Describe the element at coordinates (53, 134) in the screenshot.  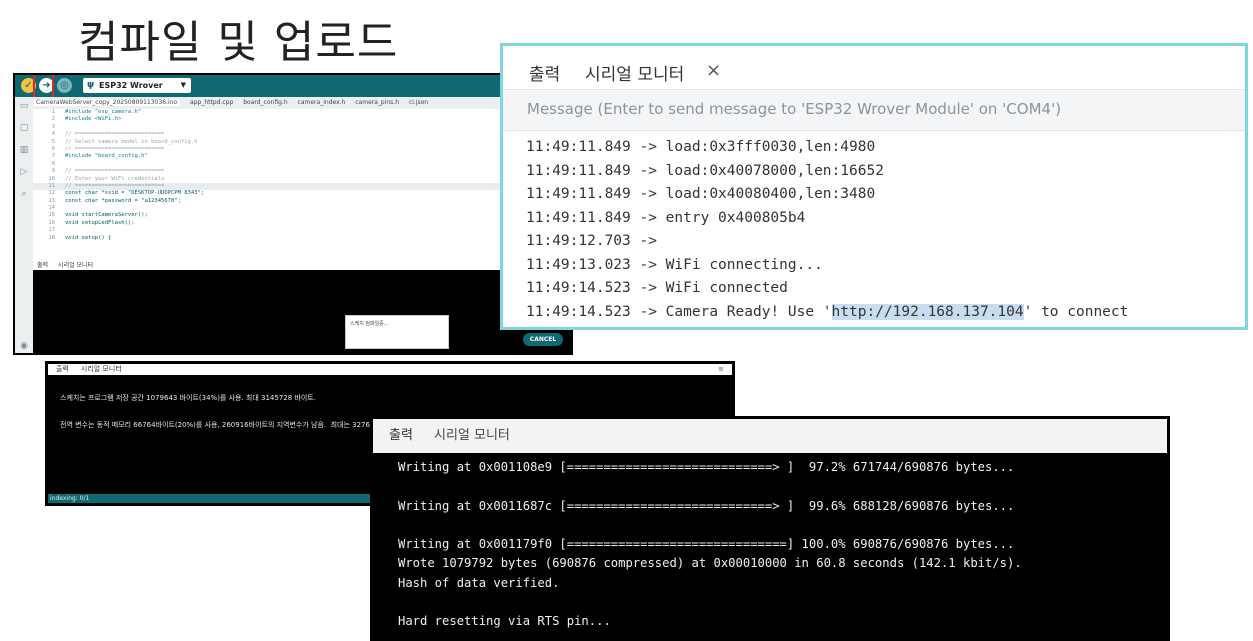
I see `line-number: 4` at that location.